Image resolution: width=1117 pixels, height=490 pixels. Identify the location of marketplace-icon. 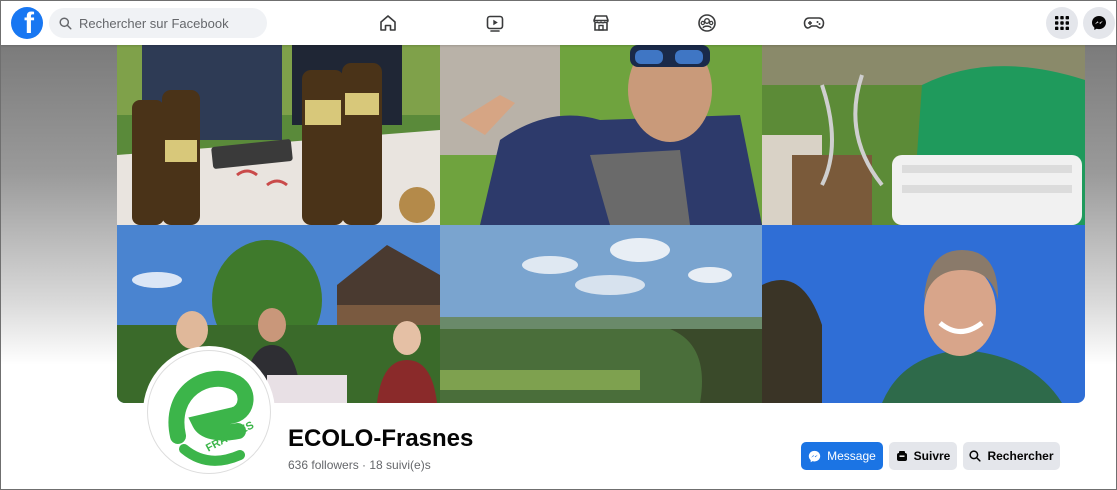
(601, 23).